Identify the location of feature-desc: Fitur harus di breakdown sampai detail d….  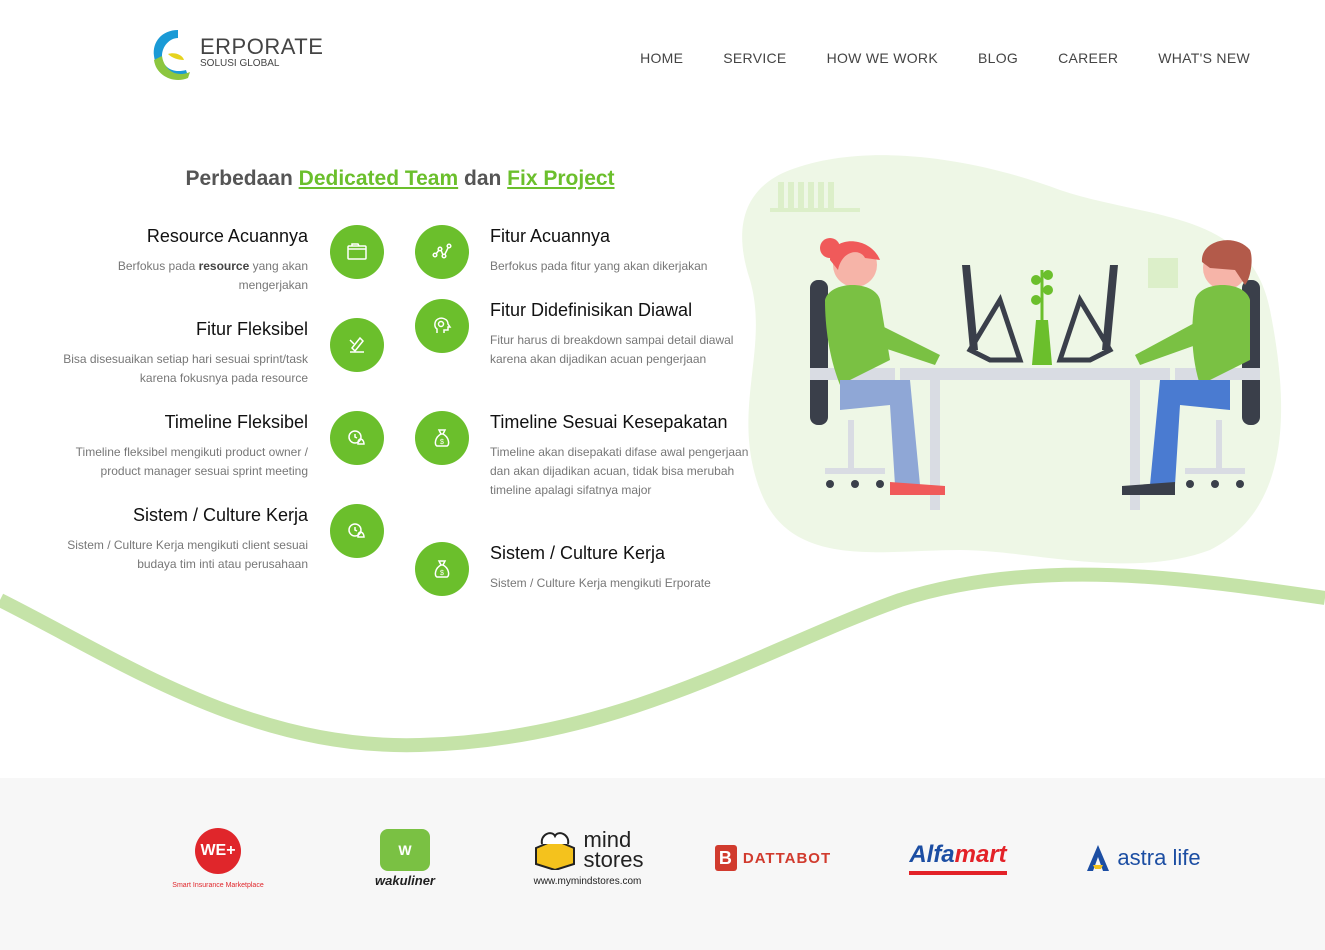
(612, 349).